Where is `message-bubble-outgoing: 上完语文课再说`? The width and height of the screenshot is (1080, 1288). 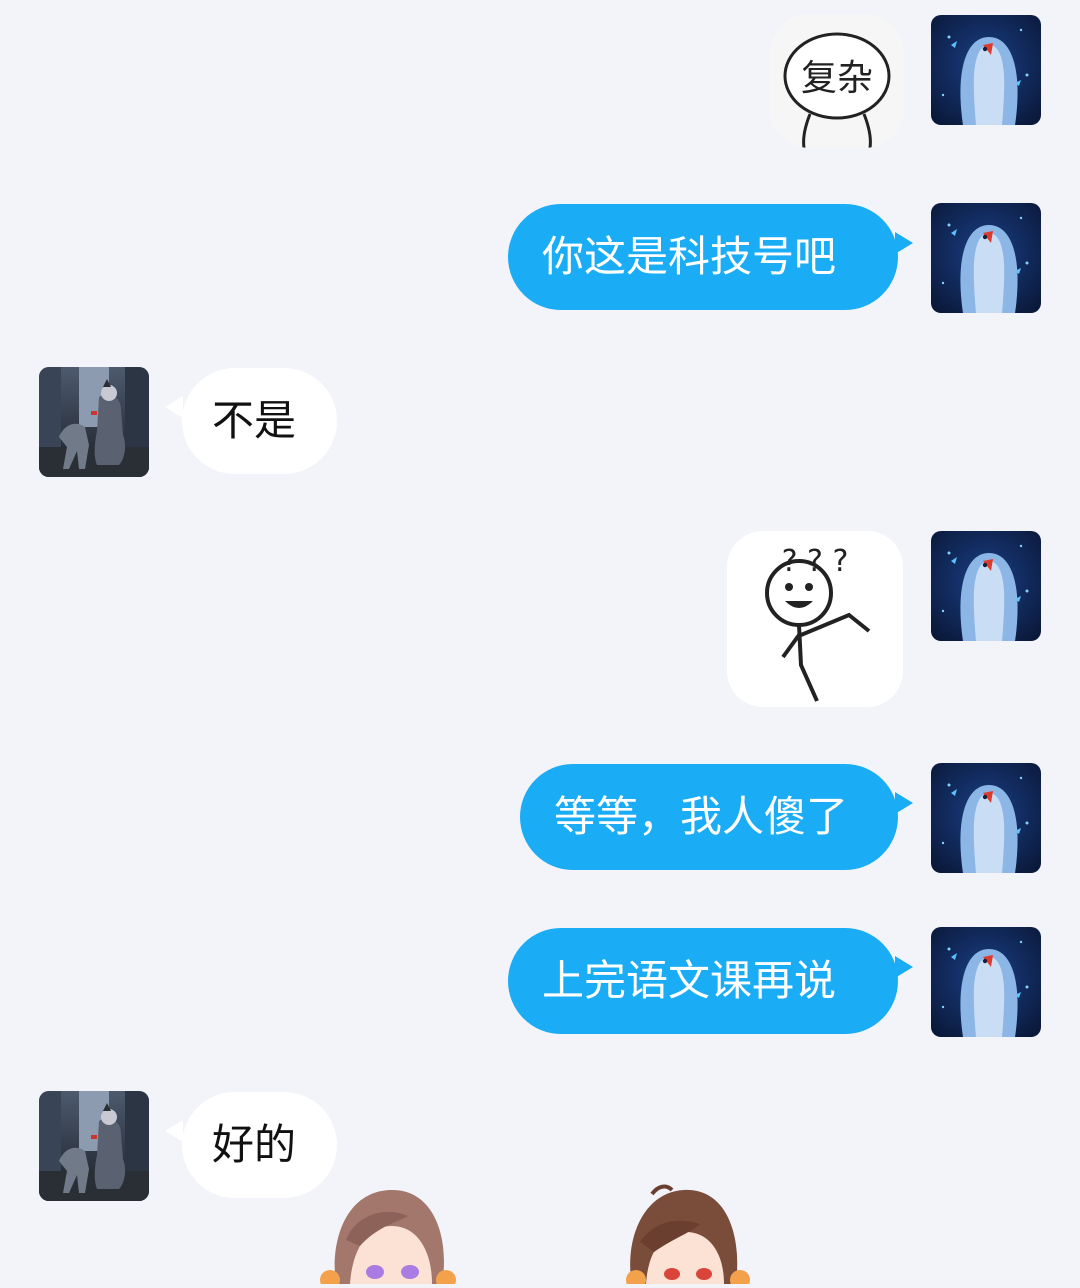
message-bubble-outgoing: 上完语文课再说 is located at coordinates (703, 981).